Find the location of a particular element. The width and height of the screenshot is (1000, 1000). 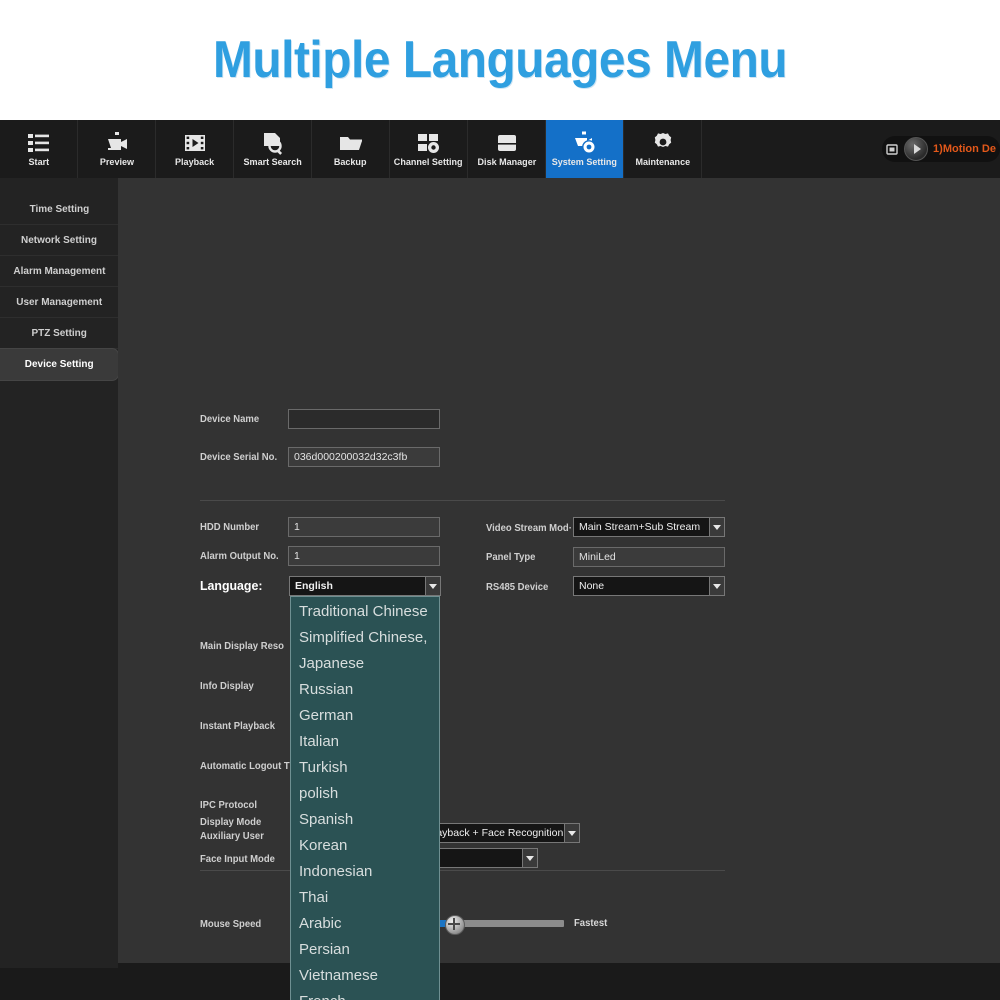

alarm-pill: 1)Motion De is located at coordinates (941, 149).